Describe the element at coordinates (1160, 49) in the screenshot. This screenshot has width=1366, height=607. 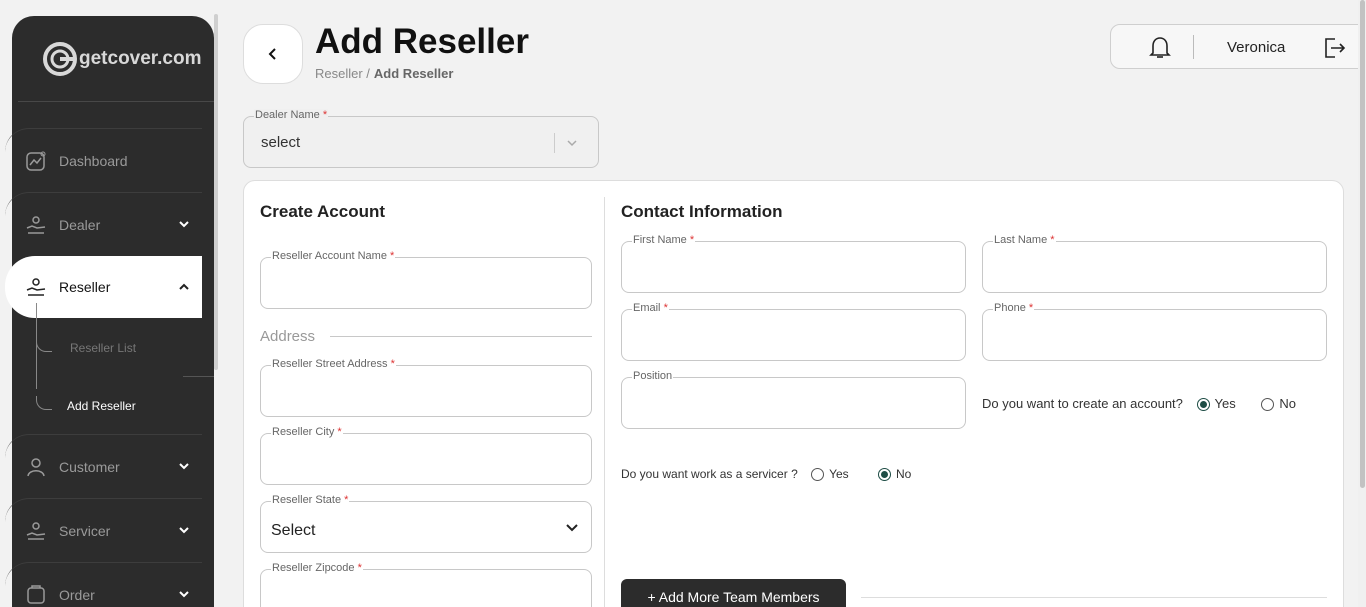
I see `bell-icon` at that location.